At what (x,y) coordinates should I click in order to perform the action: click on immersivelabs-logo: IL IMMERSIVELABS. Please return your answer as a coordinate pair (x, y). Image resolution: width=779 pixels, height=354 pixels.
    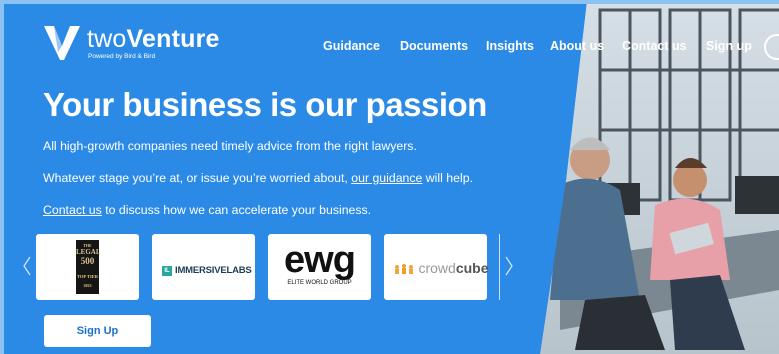
    Looking at the image, I should click on (207, 271).